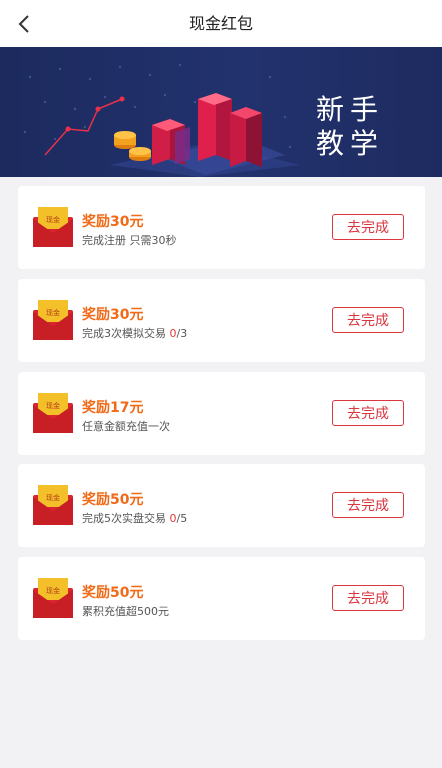  I want to click on task-card: 现金 奖励30元 完成3次模拟交易 0/3 去完成, so click(221, 320).